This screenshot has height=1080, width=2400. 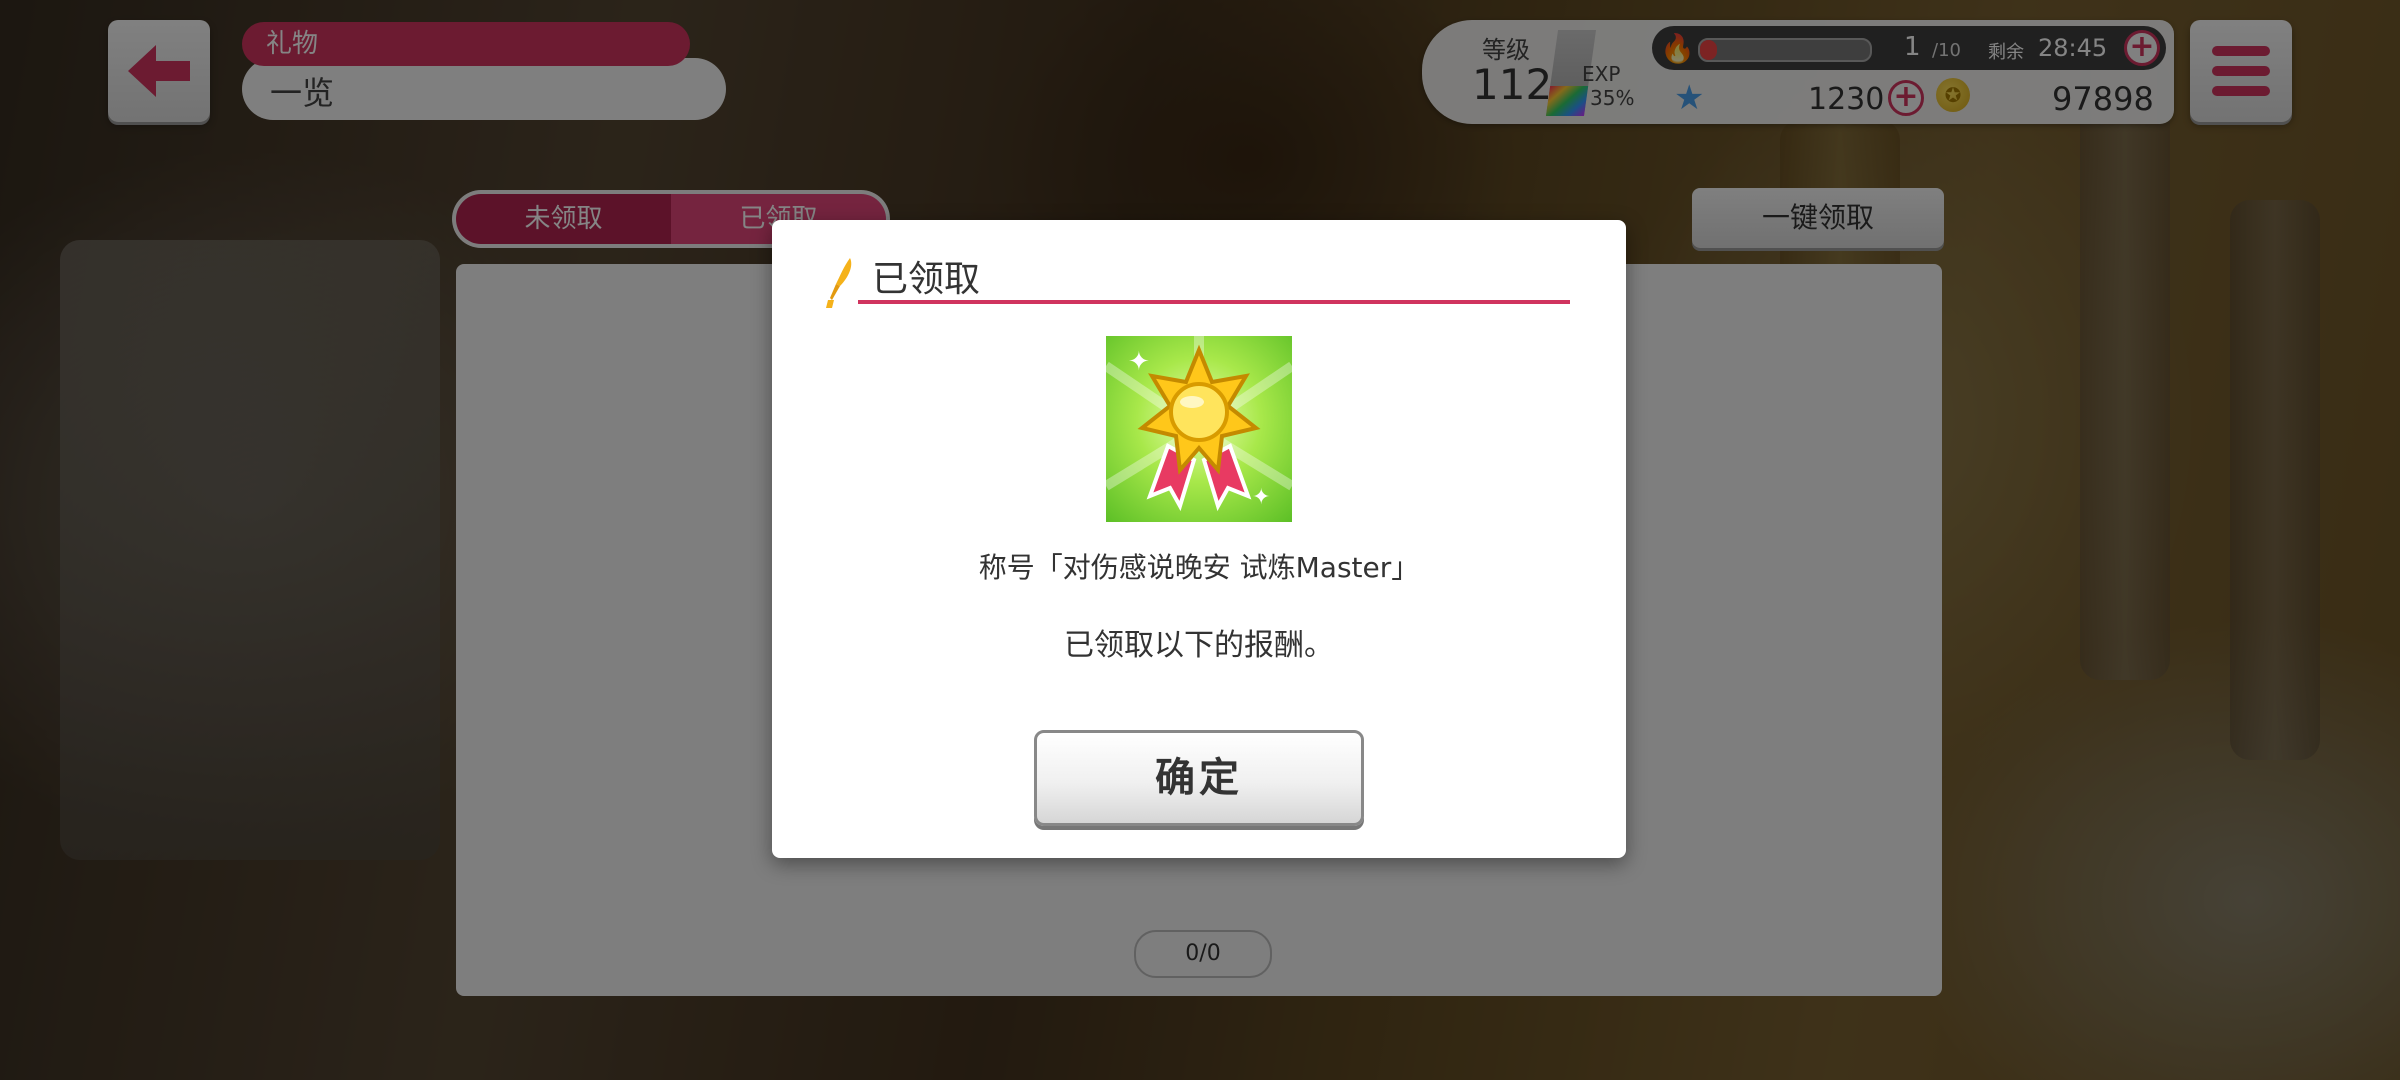 I want to click on quill-pen-icon, so click(x=839, y=283).